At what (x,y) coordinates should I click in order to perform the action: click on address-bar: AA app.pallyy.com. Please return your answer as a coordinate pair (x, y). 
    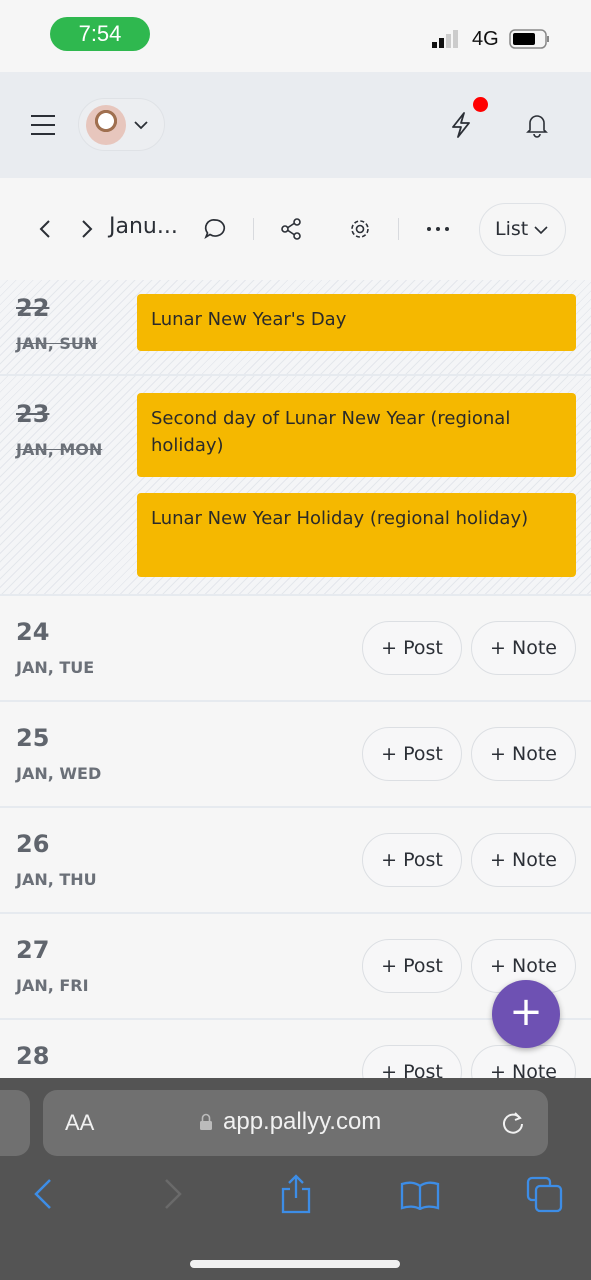
    Looking at the image, I should click on (295, 1123).